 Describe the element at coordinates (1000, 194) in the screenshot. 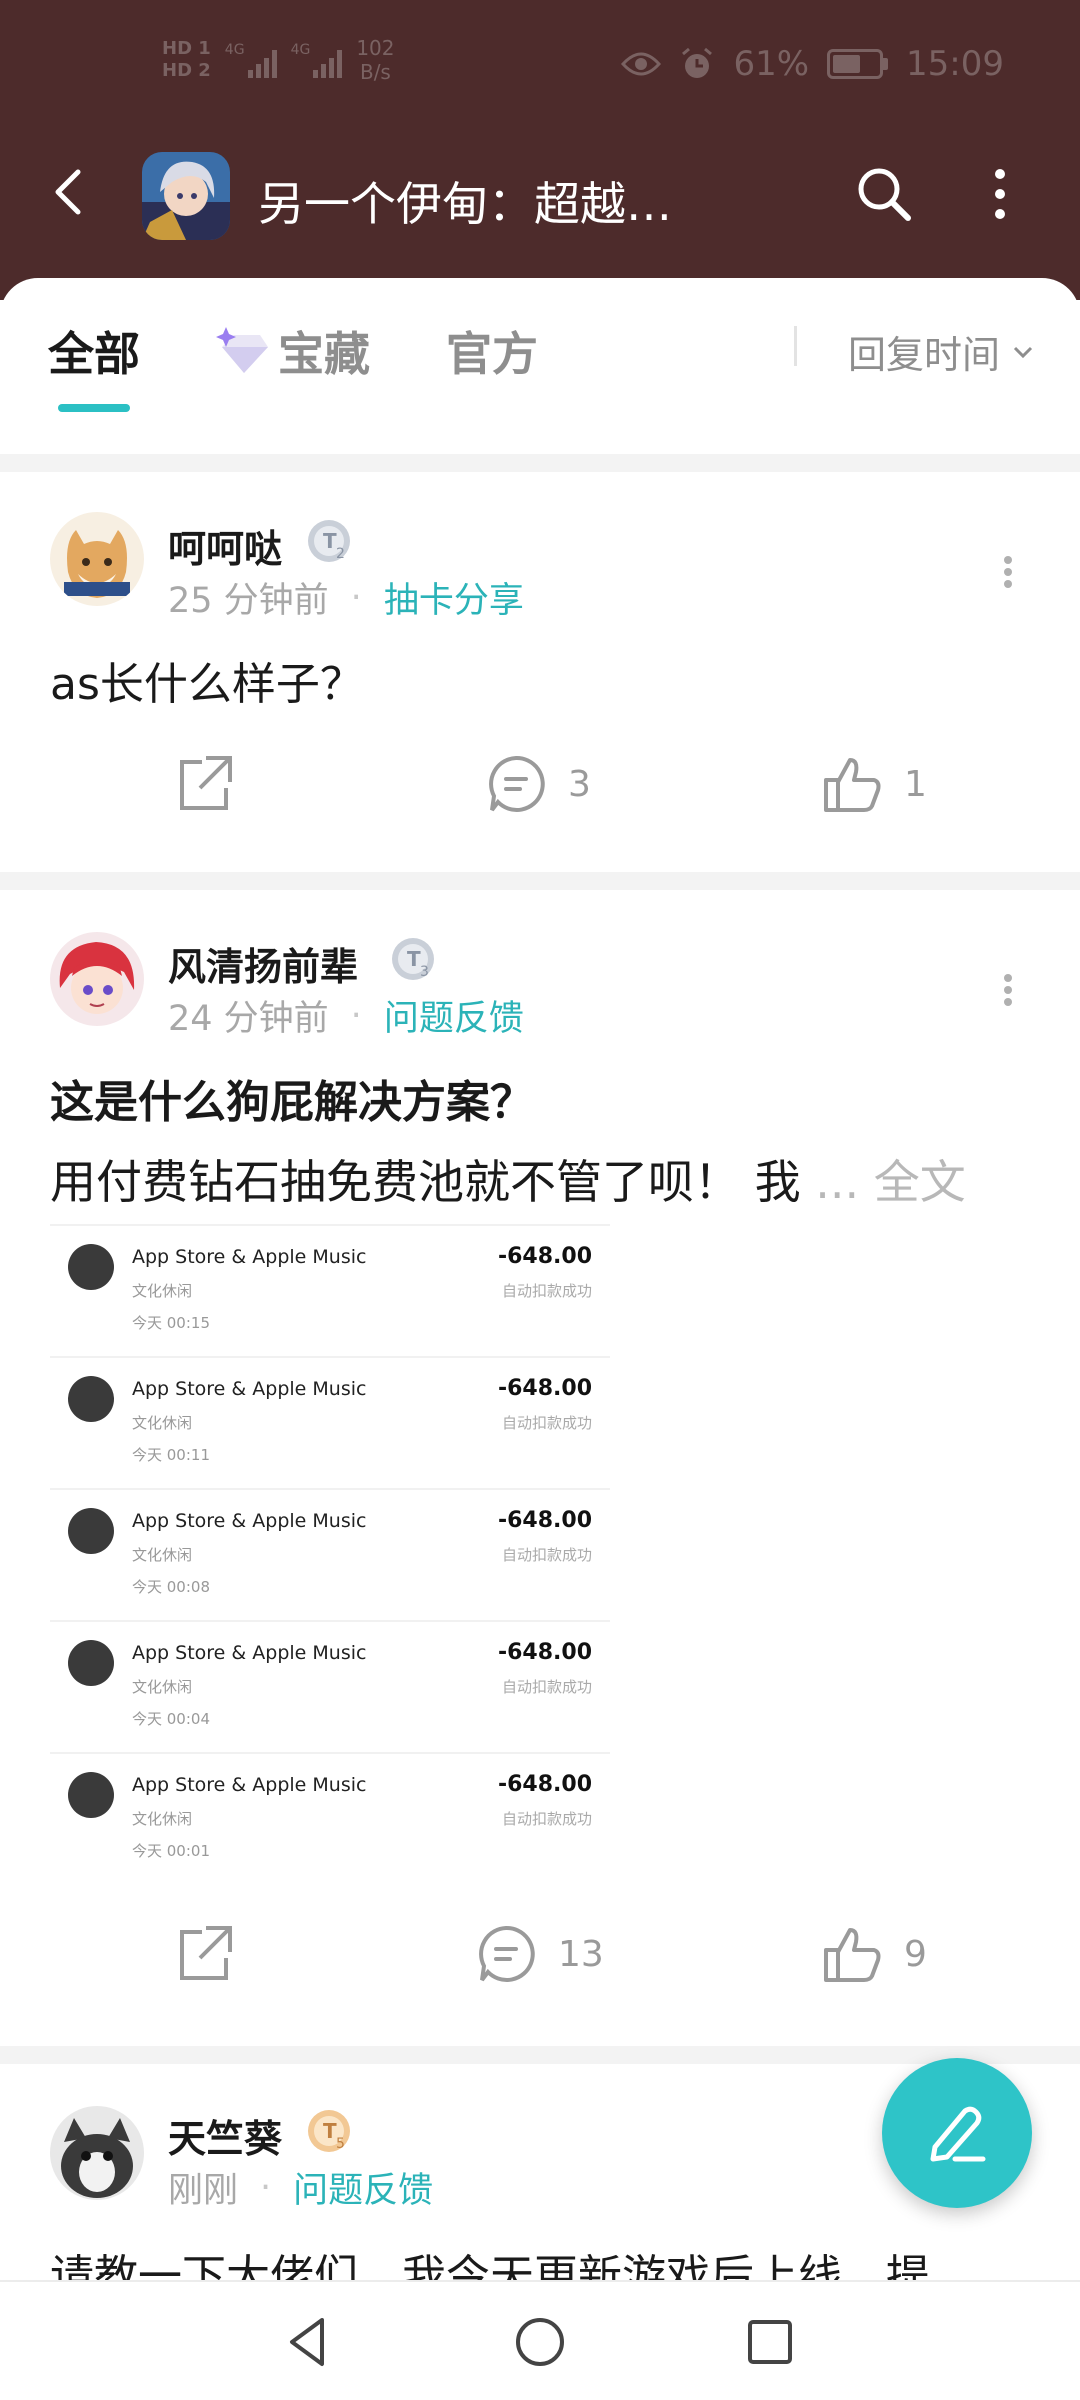

I see `more-vertical-icon` at that location.